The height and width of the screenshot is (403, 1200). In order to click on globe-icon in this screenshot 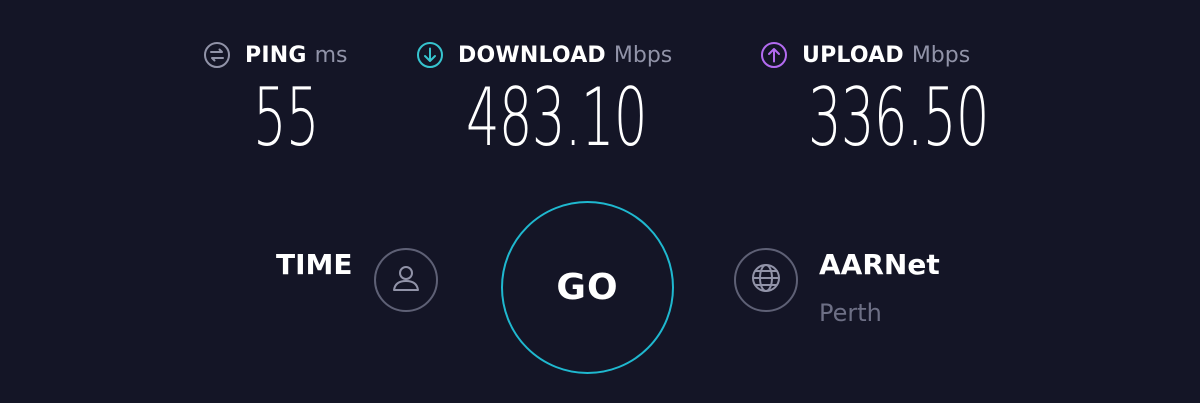, I will do `click(766, 280)`.